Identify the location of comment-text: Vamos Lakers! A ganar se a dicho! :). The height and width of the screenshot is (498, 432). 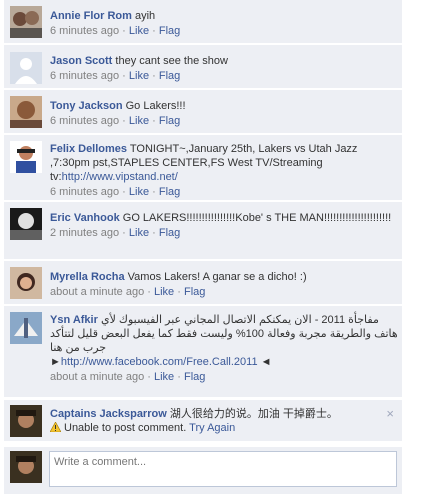
(217, 277).